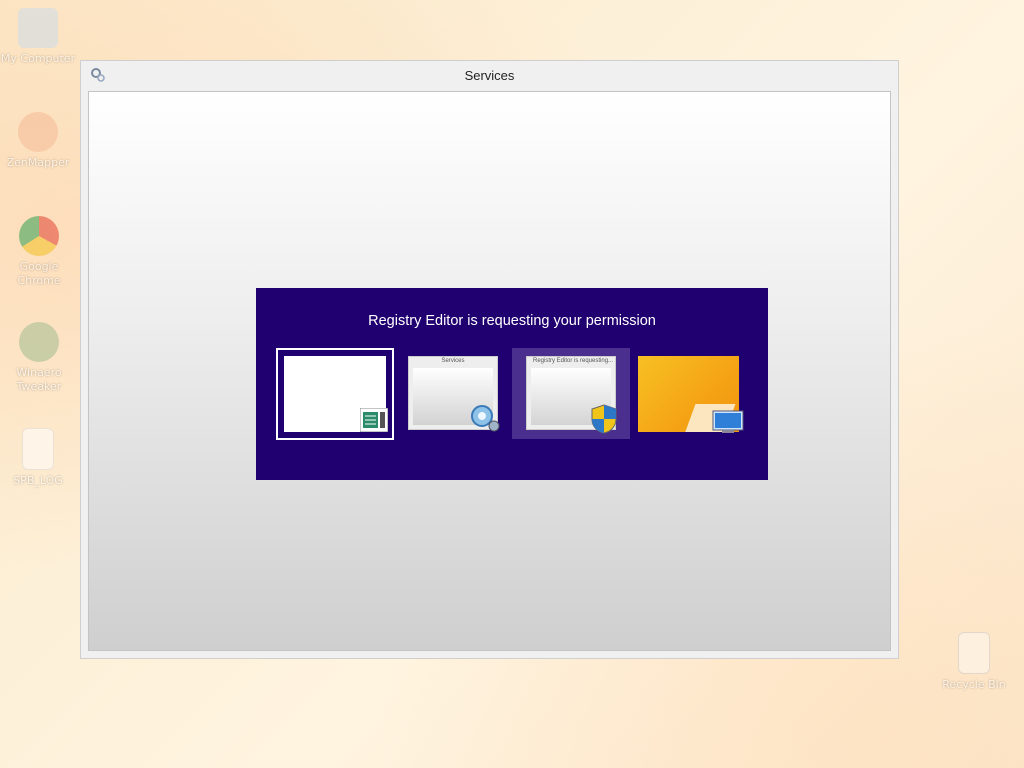 This screenshot has height=768, width=1024. What do you see at coordinates (39, 342) in the screenshot?
I see `tweaker-icon` at bounding box center [39, 342].